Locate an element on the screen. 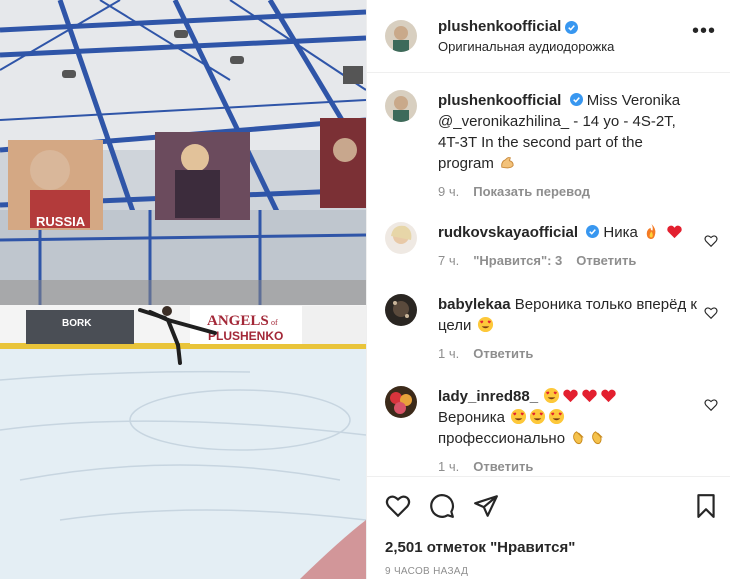 Image resolution: width=730 pixels, height=579 pixels. bork-board: BORK is located at coordinates (80, 327).